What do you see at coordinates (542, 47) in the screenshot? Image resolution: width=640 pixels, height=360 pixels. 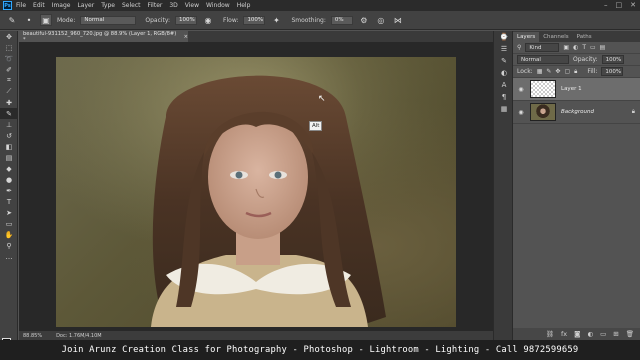 I see `filter-kind-select: Kind` at bounding box center [542, 47].